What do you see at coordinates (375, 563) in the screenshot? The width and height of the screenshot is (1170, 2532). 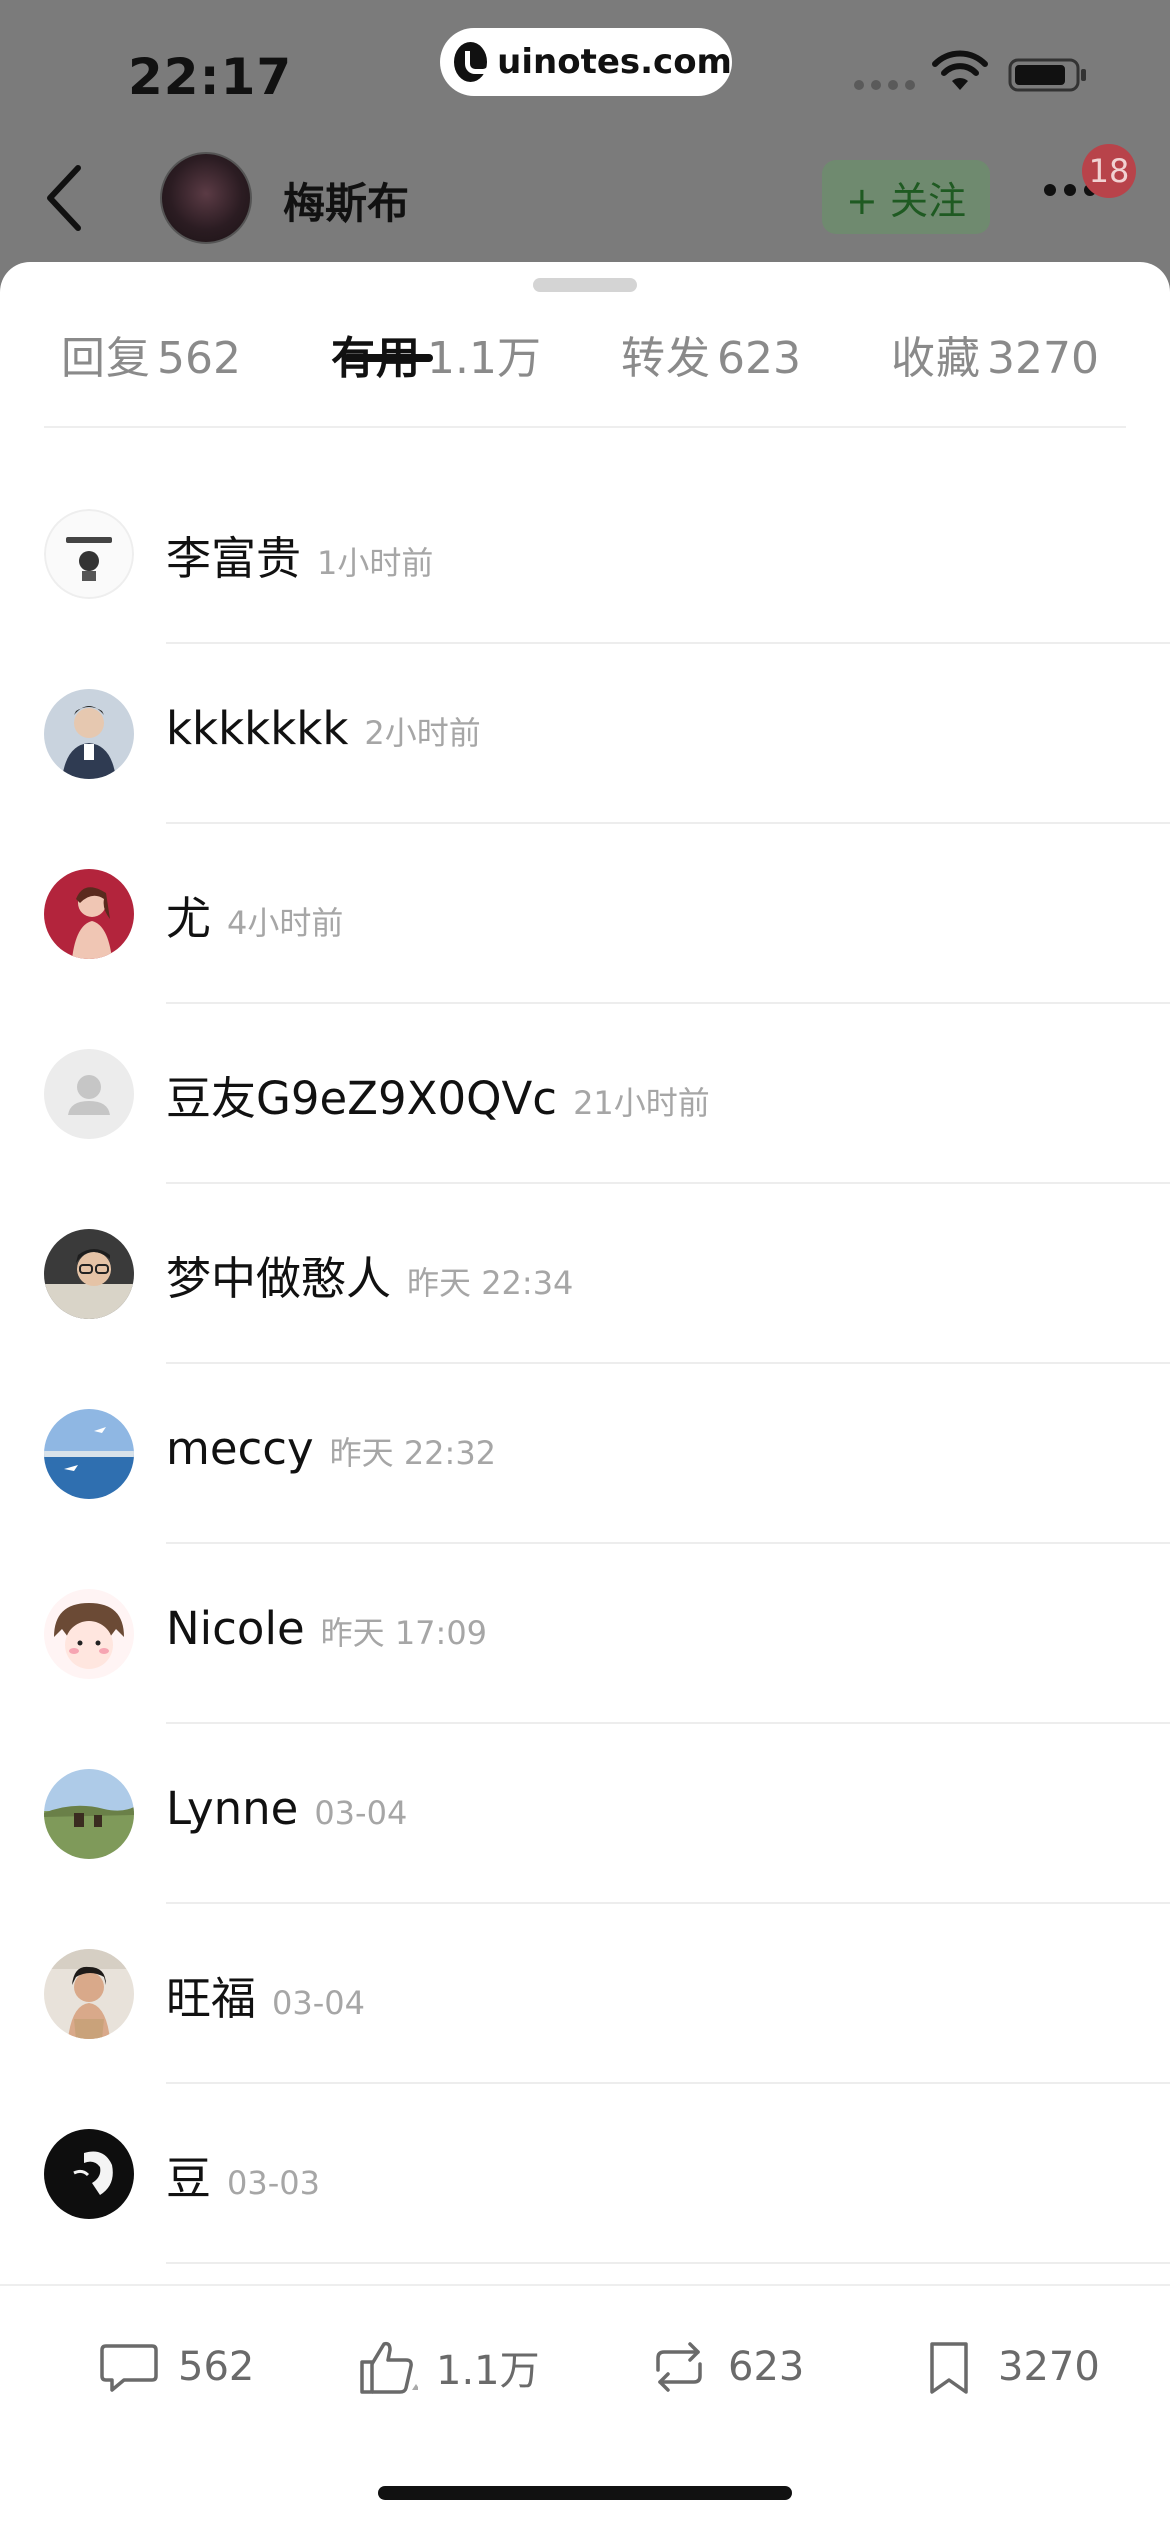 I see `timestamp: 1小时前` at bounding box center [375, 563].